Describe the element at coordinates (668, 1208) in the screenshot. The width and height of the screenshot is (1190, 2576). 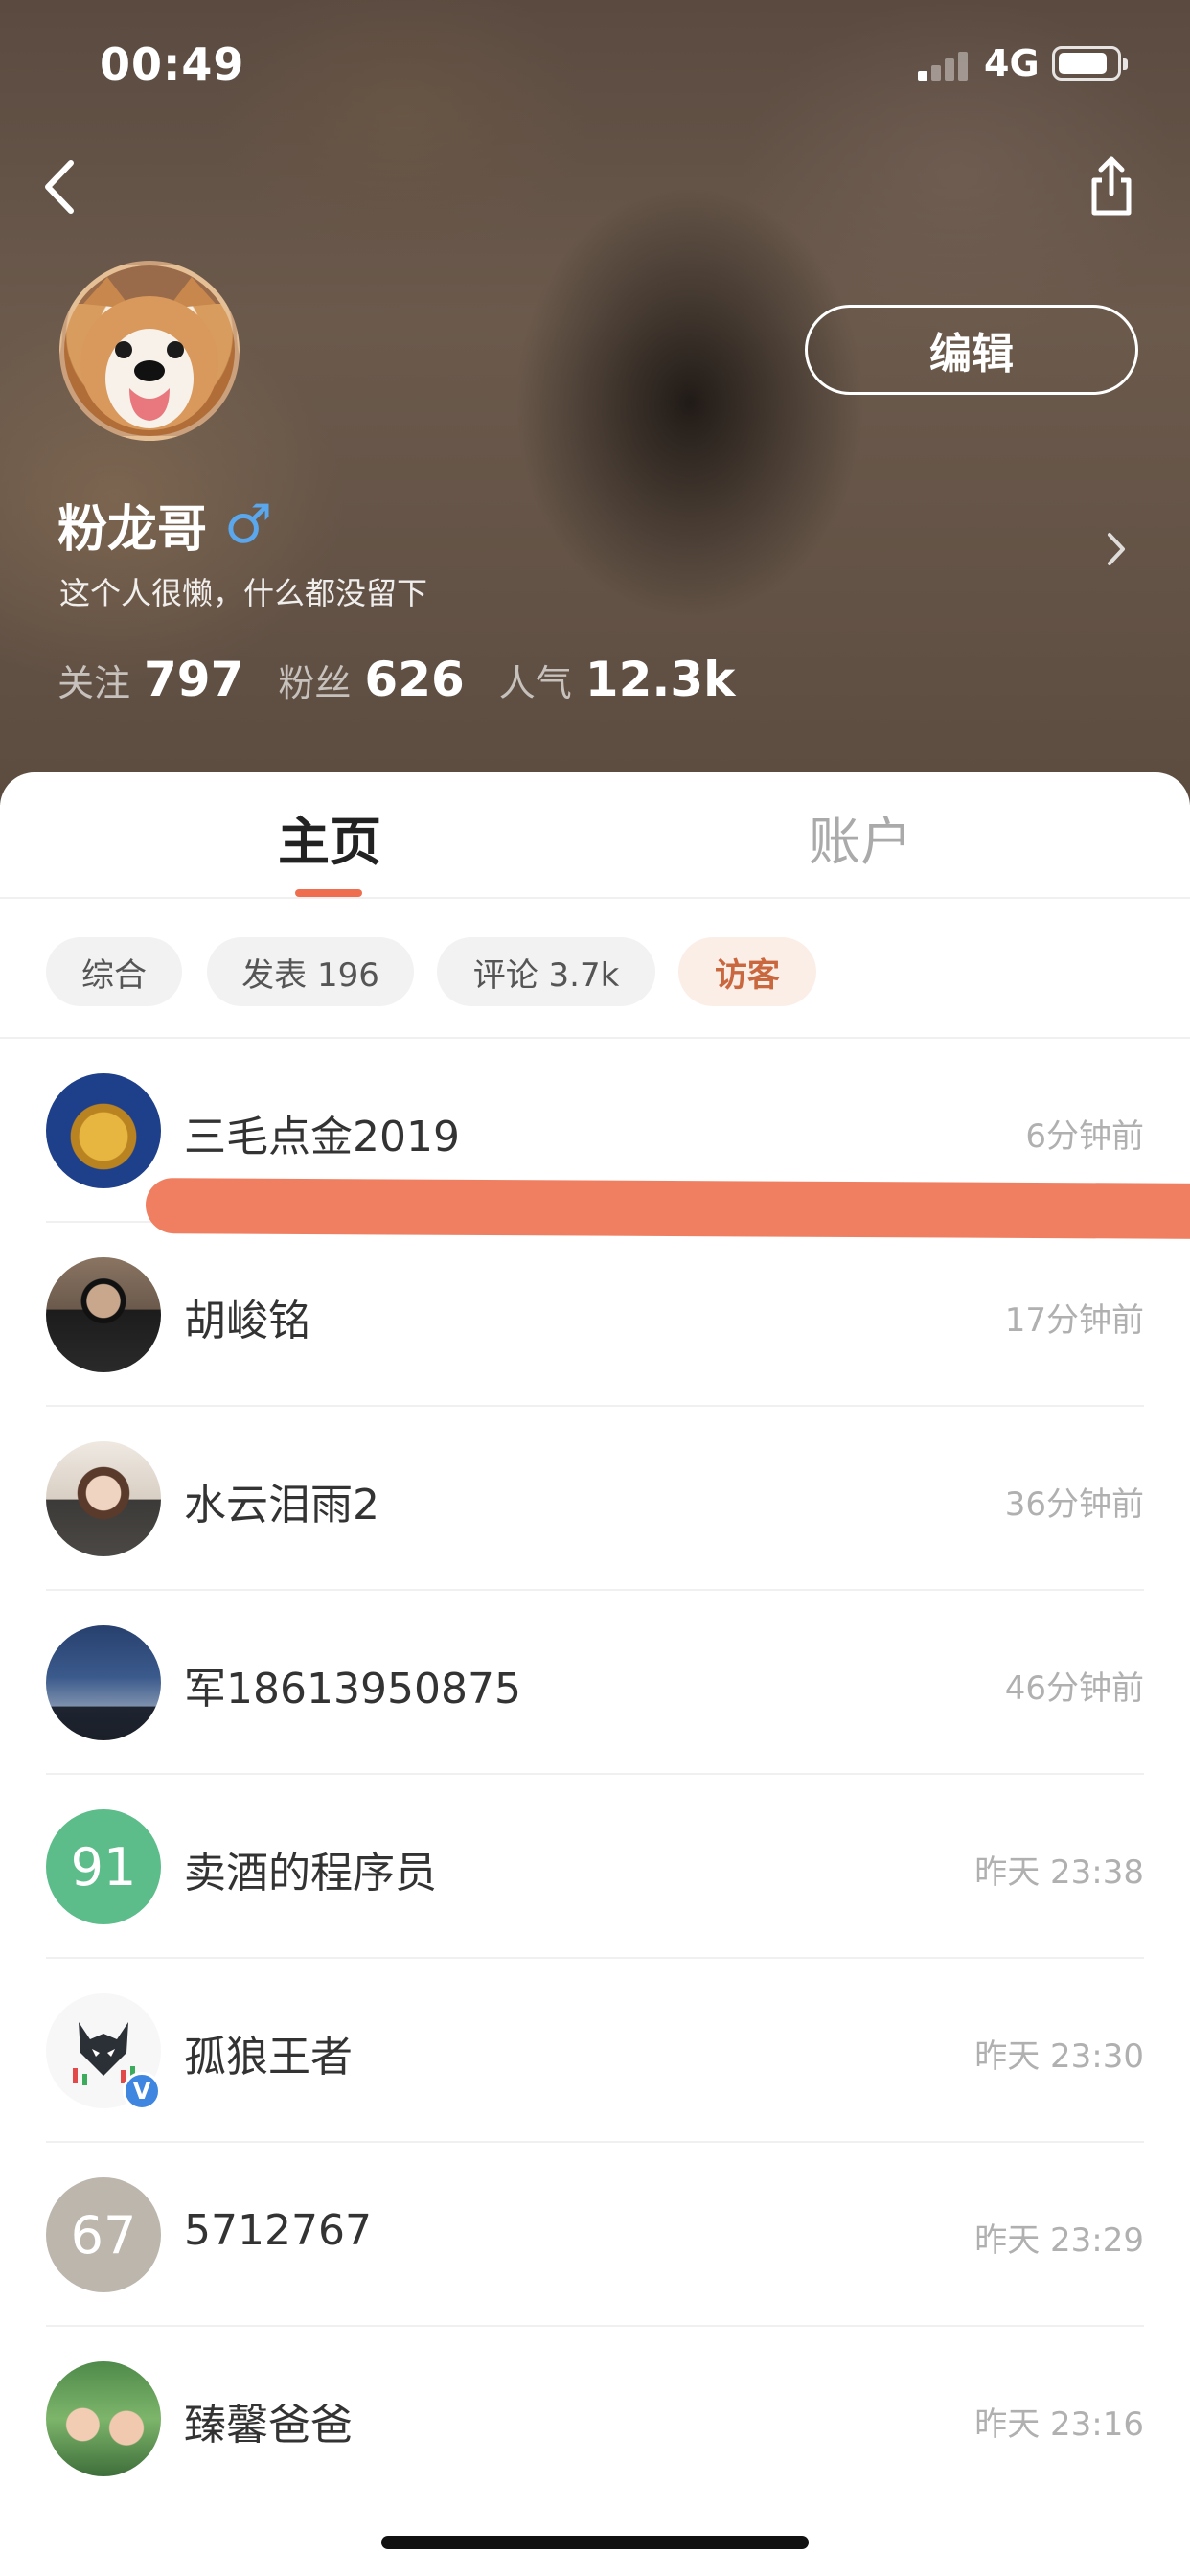
I see `redaction-mark` at that location.